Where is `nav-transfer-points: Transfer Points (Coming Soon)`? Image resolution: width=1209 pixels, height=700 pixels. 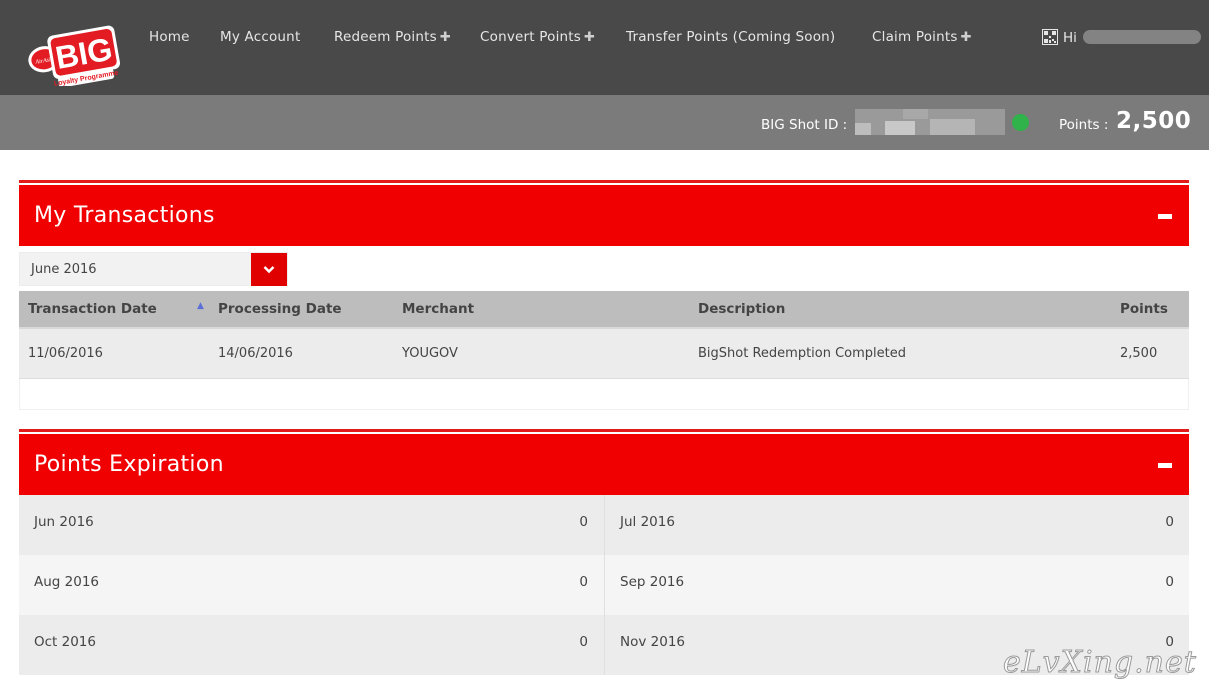 nav-transfer-points: Transfer Points (Coming Soon) is located at coordinates (730, 37).